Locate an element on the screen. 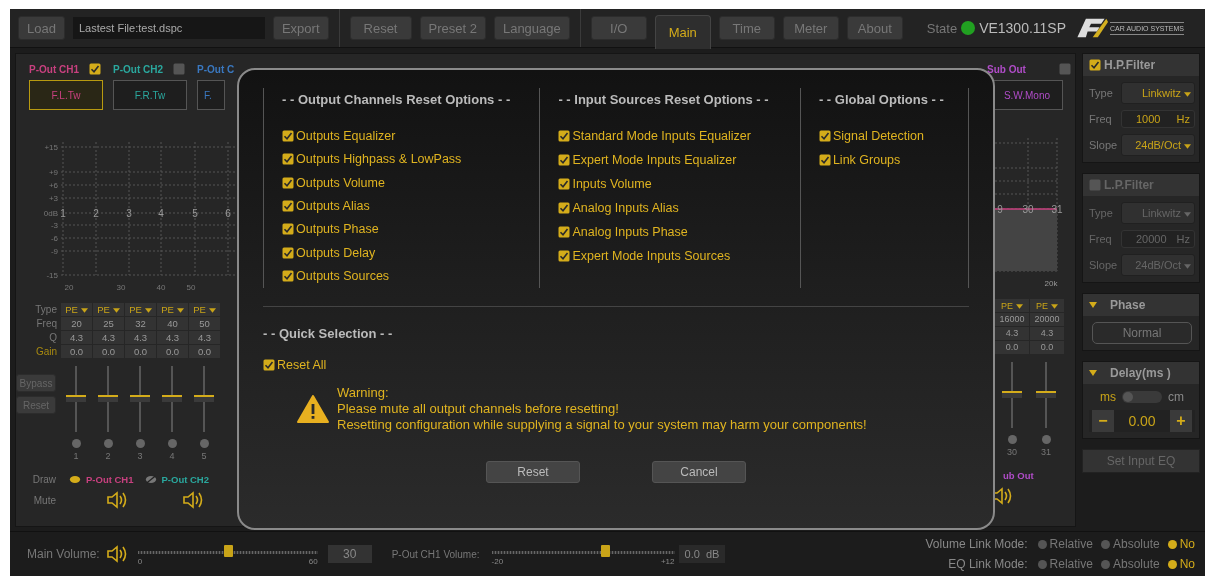 The width and height of the screenshot is (1215, 576). toolbar-button: Reset is located at coordinates (380, 28).